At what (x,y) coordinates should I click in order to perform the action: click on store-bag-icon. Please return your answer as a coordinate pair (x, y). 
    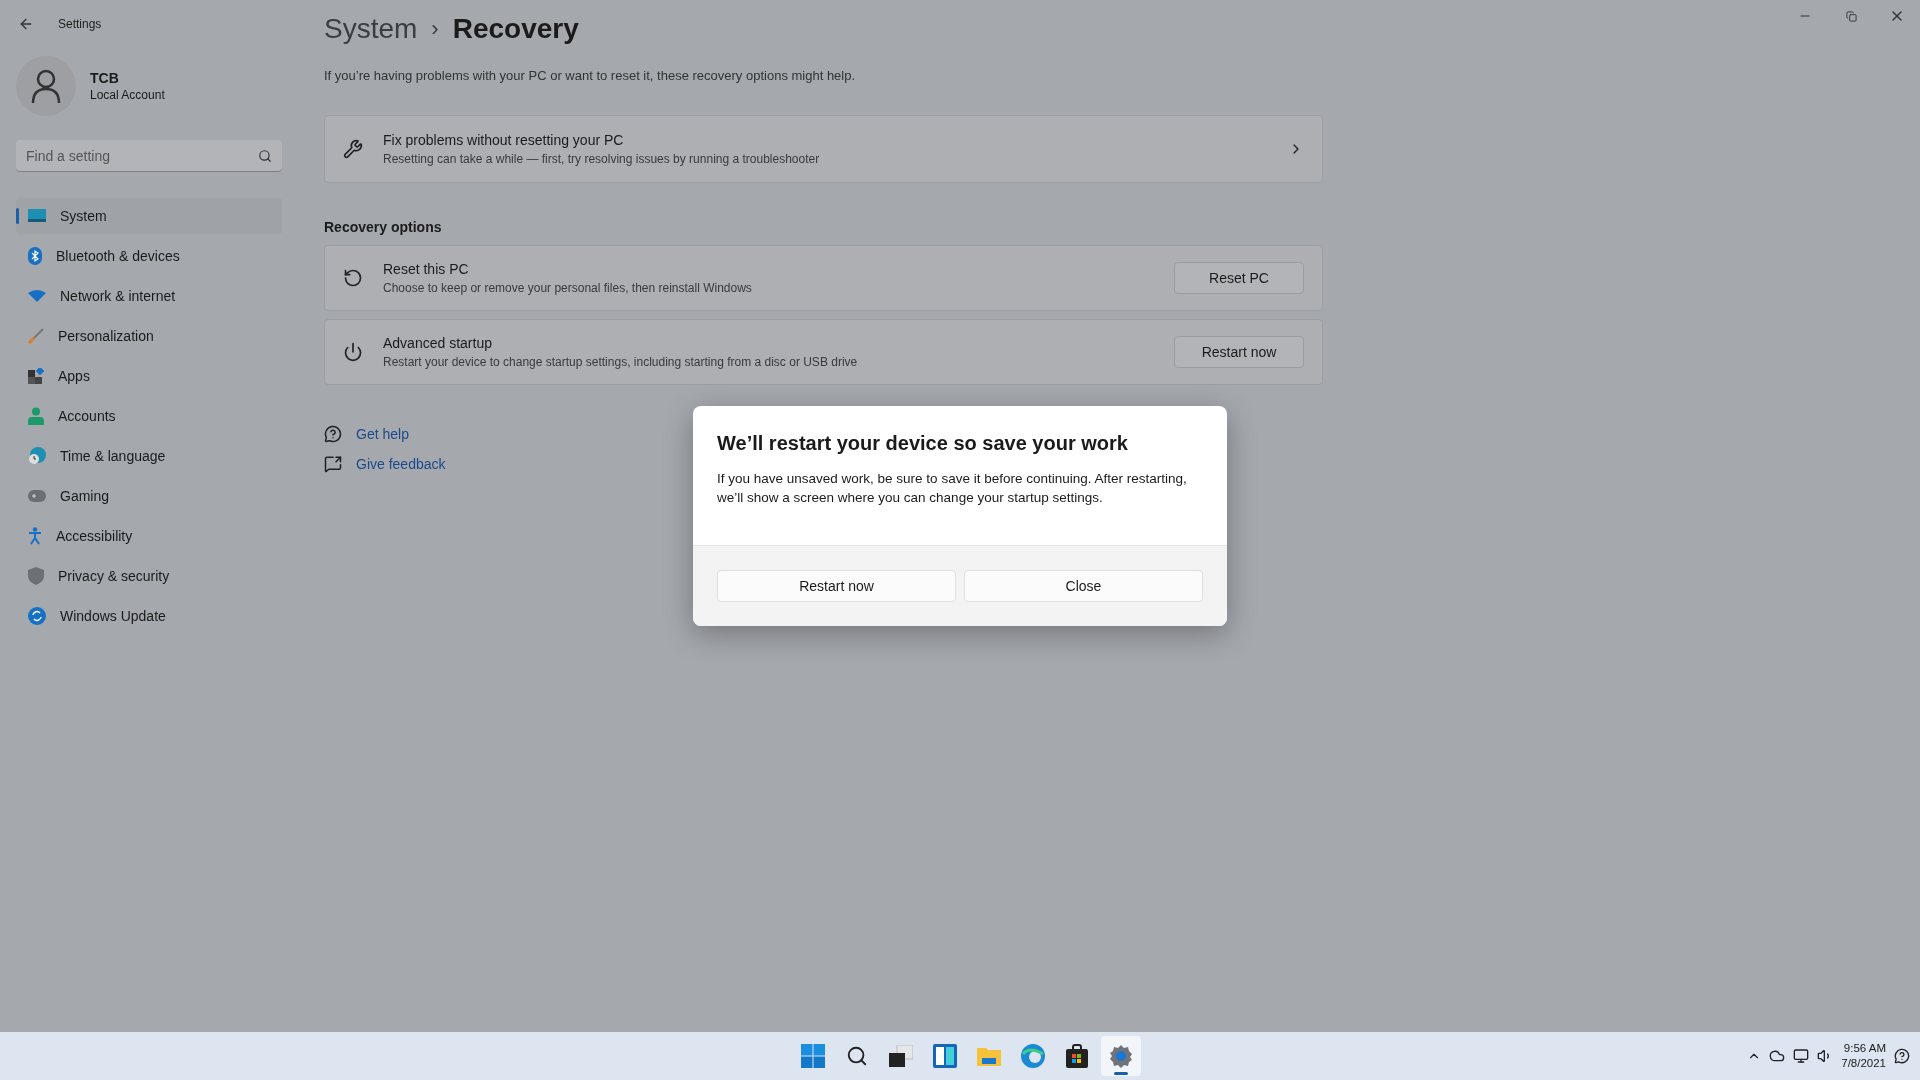
    Looking at the image, I should click on (1077, 1056).